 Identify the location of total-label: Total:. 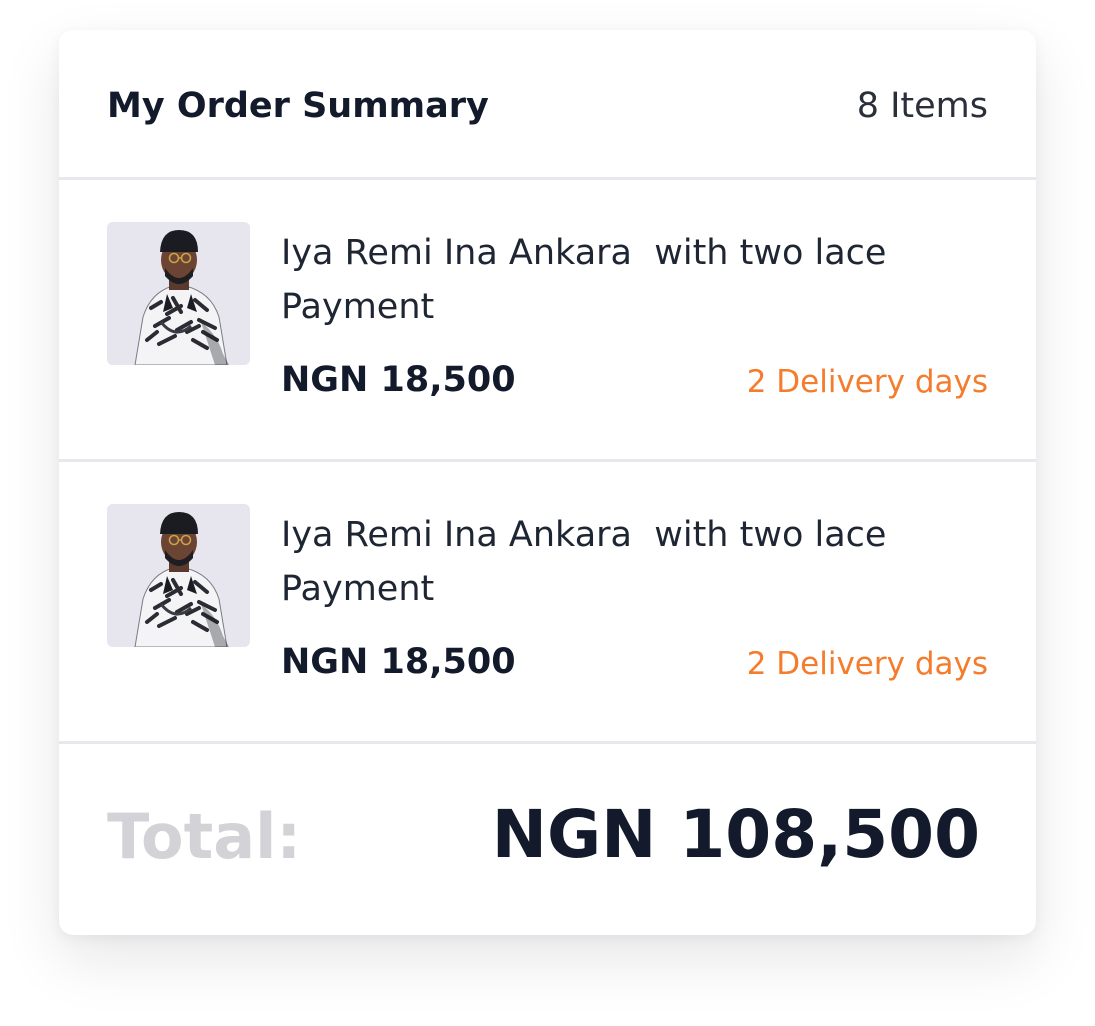
(204, 836).